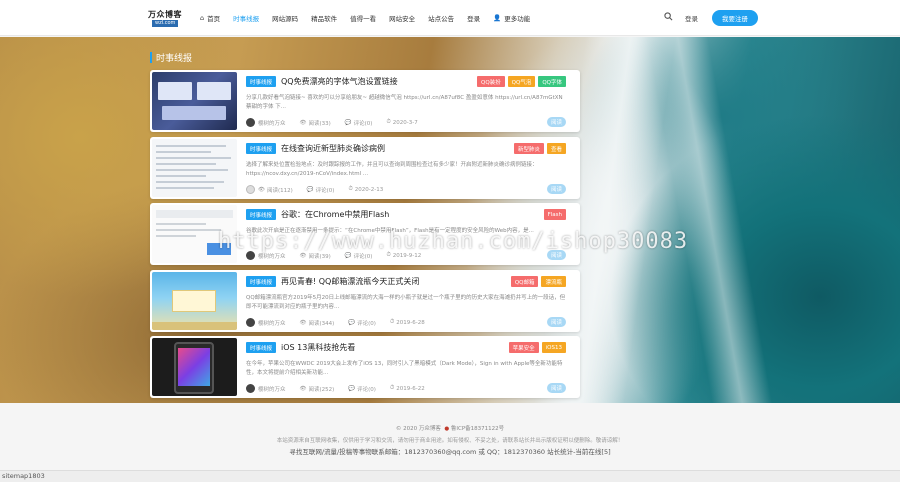 This screenshot has height=482, width=900. What do you see at coordinates (210, 18) in the screenshot?
I see `nav-home: ⌂ 首页` at bounding box center [210, 18].